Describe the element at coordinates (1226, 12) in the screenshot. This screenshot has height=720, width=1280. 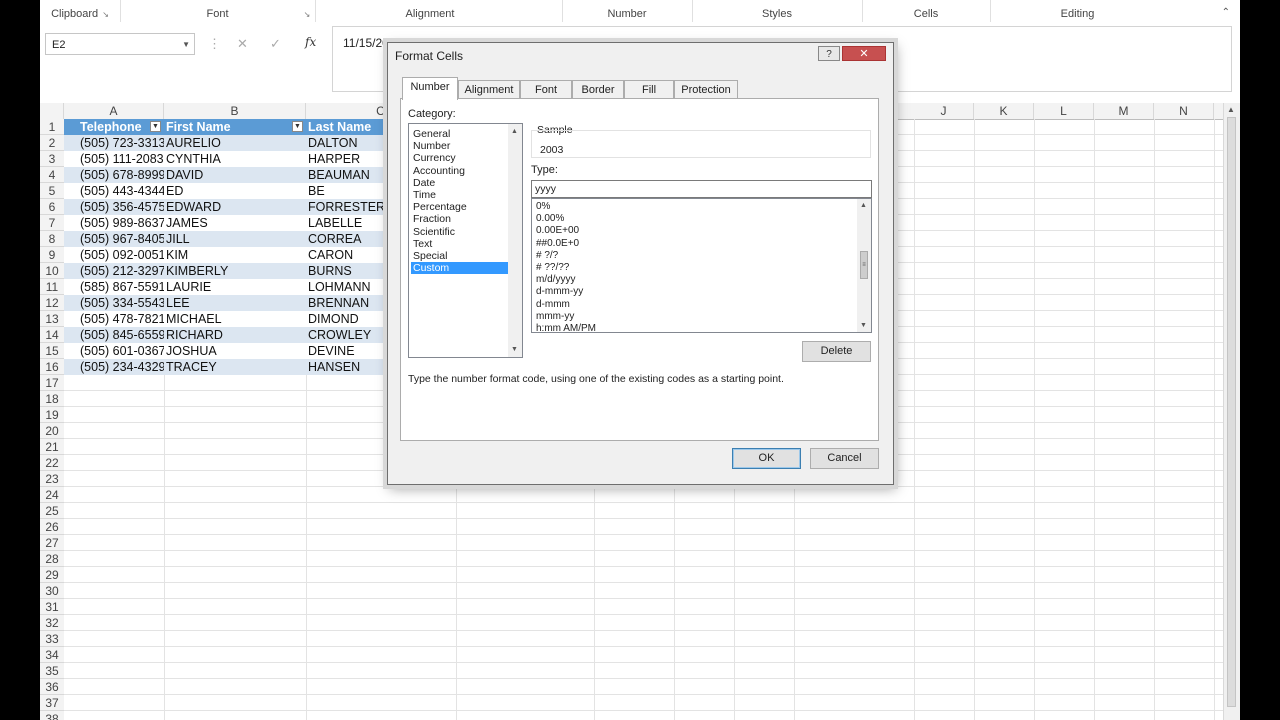
I see `collapse-ribbon-icon: ⌃` at that location.